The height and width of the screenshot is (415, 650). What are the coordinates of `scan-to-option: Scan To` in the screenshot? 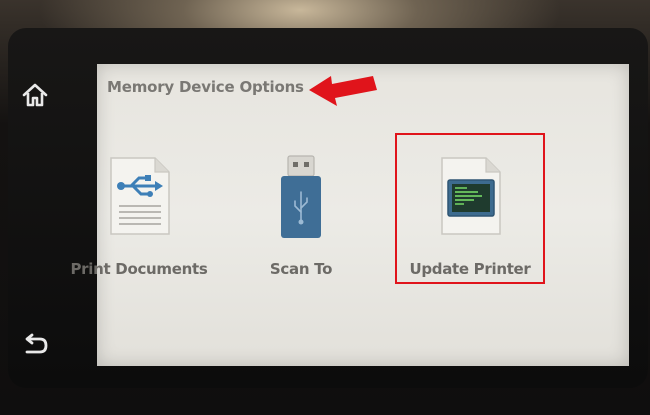 It's located at (301, 216).